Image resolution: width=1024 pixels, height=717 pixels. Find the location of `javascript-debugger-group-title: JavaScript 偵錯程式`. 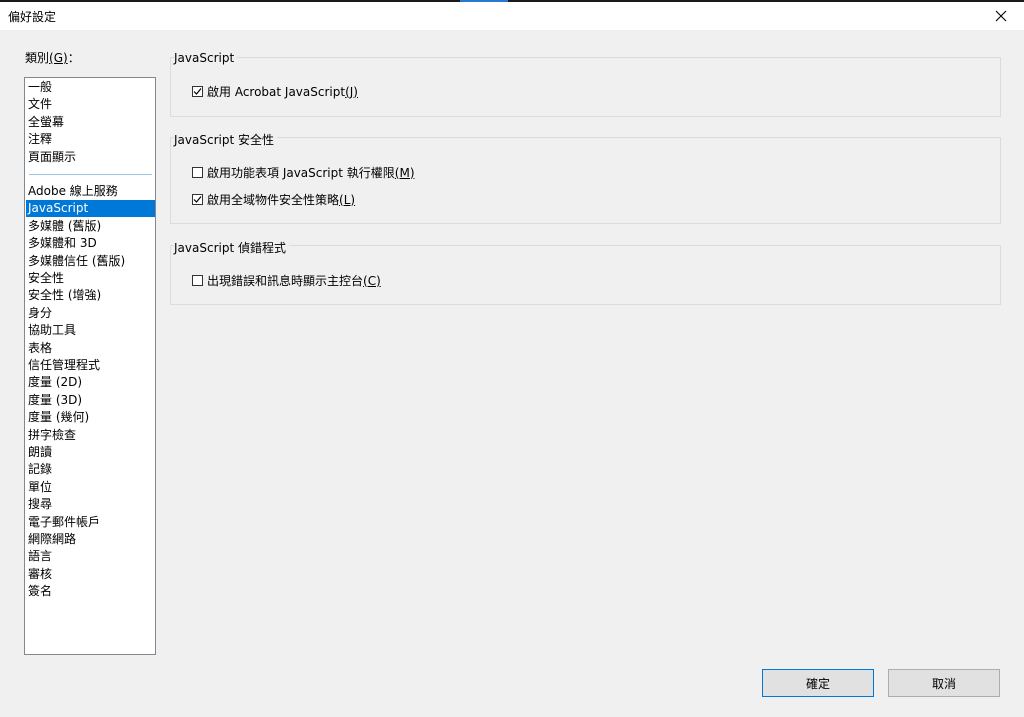

javascript-debugger-group-title: JavaScript 偵錯程式 is located at coordinates (231, 247).